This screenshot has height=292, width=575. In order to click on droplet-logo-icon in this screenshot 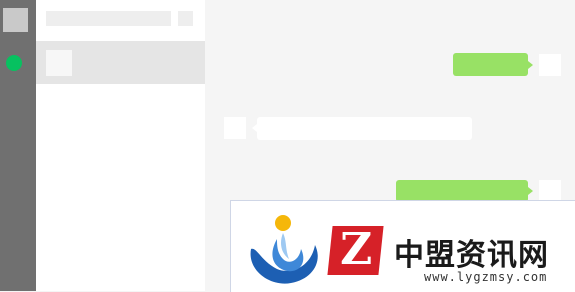, I will do `click(284, 249)`.